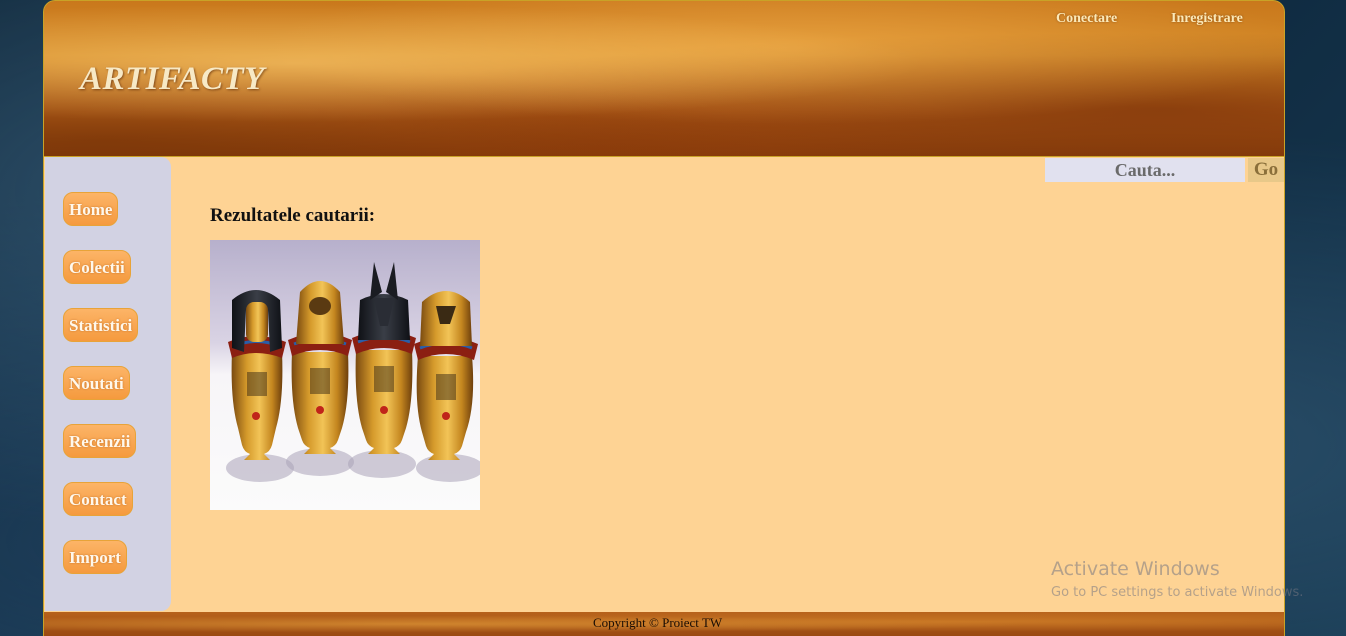 The width and height of the screenshot is (1346, 636). I want to click on search-input, so click(1145, 170).